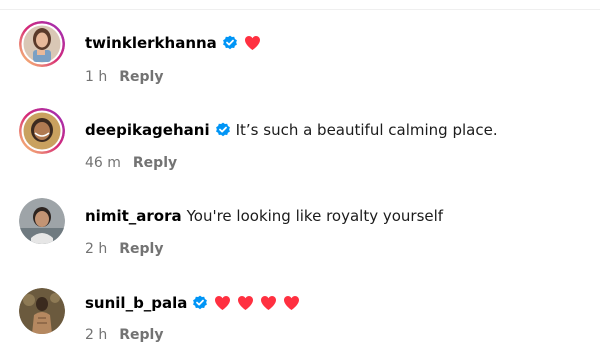  Describe the element at coordinates (300, 9) in the screenshot. I see `divider` at that location.